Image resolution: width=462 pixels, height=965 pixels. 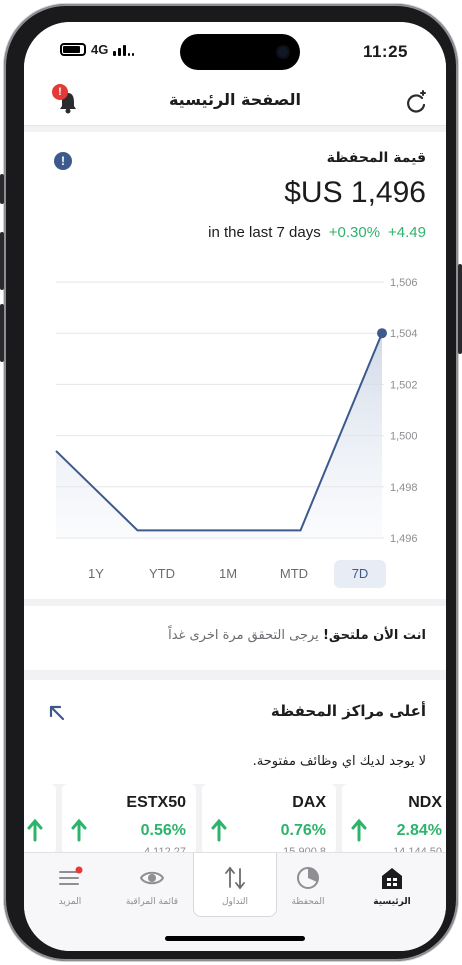 What do you see at coordinates (162, 574) in the screenshot?
I see `range-ytd: YTD` at bounding box center [162, 574].